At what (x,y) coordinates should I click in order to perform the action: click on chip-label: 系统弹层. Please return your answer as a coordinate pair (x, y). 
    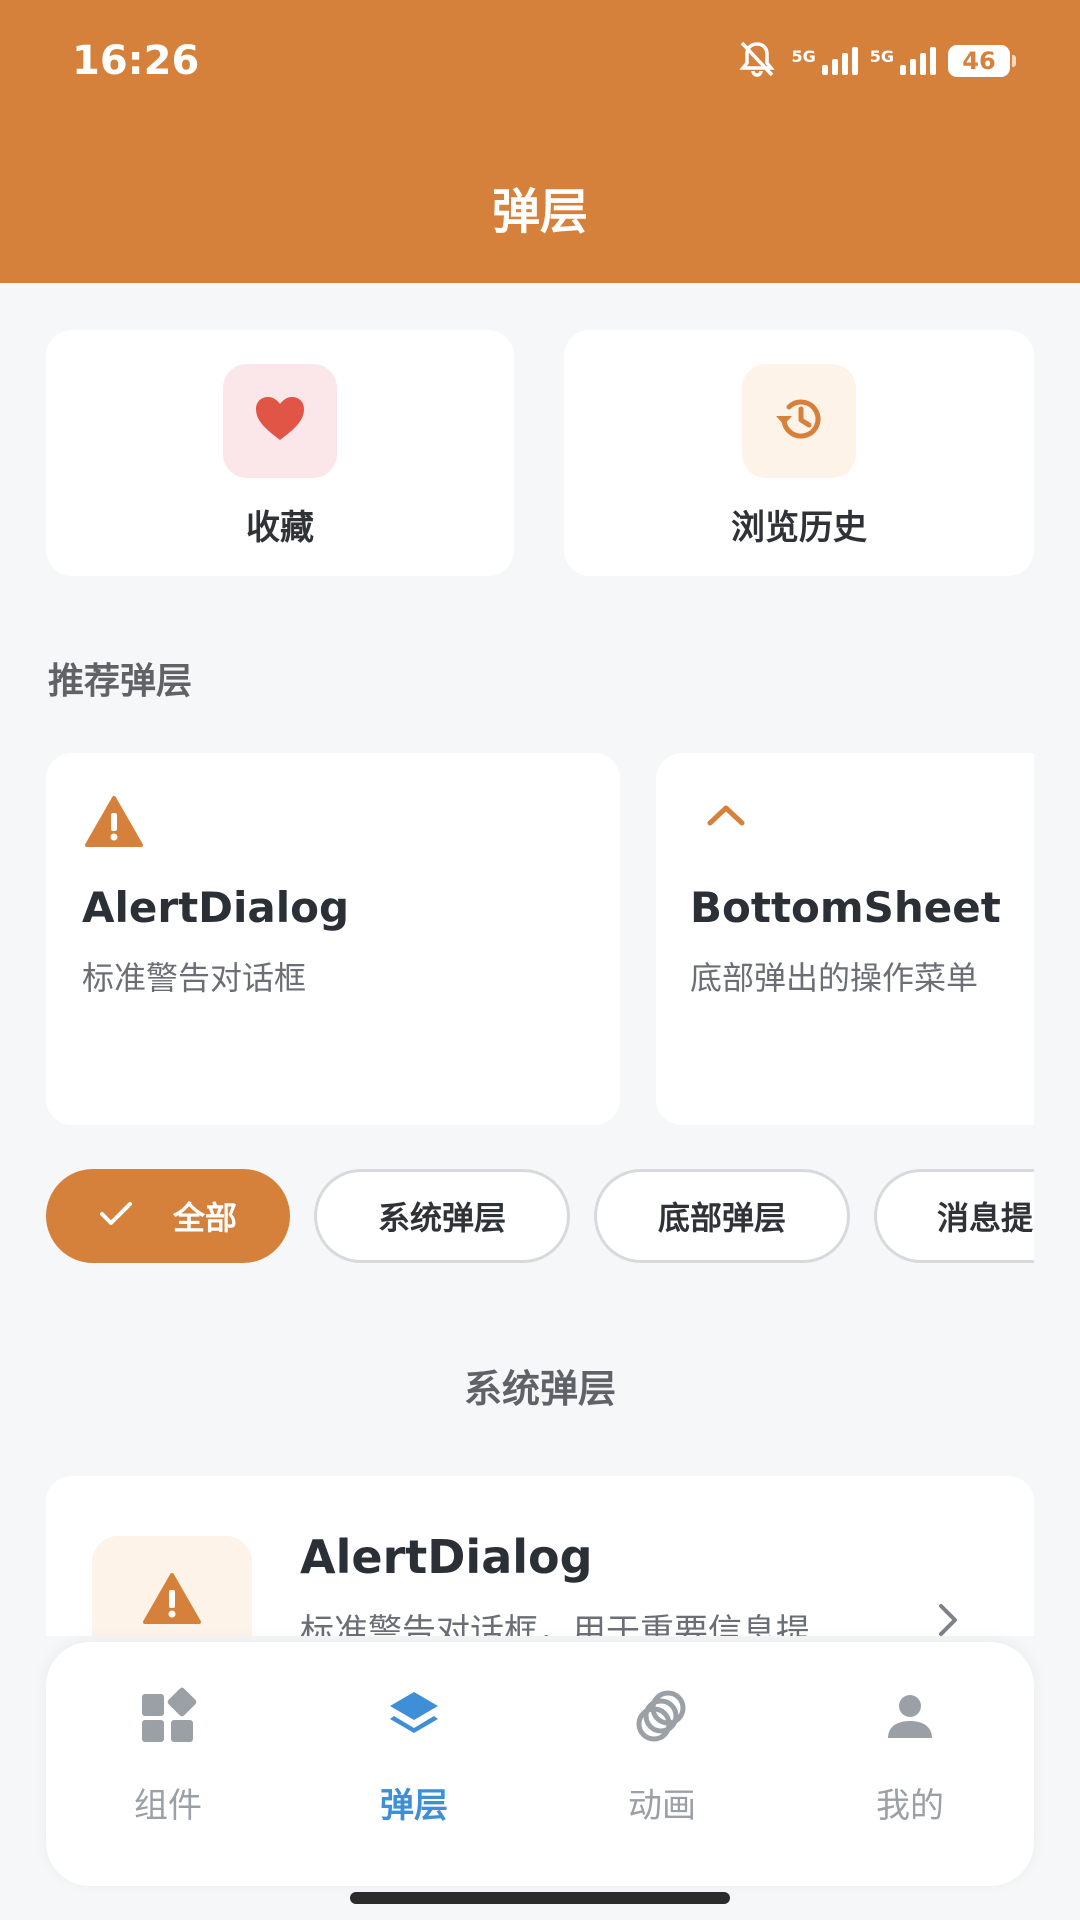
    Looking at the image, I should click on (441, 1218).